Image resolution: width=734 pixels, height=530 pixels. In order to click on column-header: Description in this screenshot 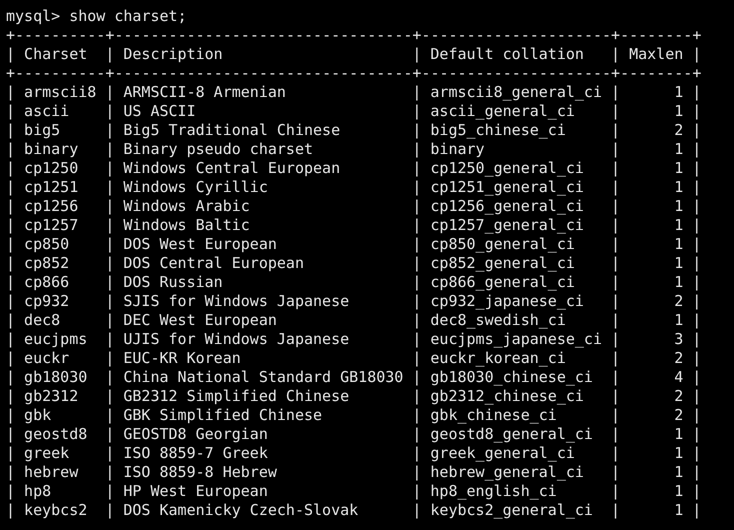, I will do `click(173, 54)`.